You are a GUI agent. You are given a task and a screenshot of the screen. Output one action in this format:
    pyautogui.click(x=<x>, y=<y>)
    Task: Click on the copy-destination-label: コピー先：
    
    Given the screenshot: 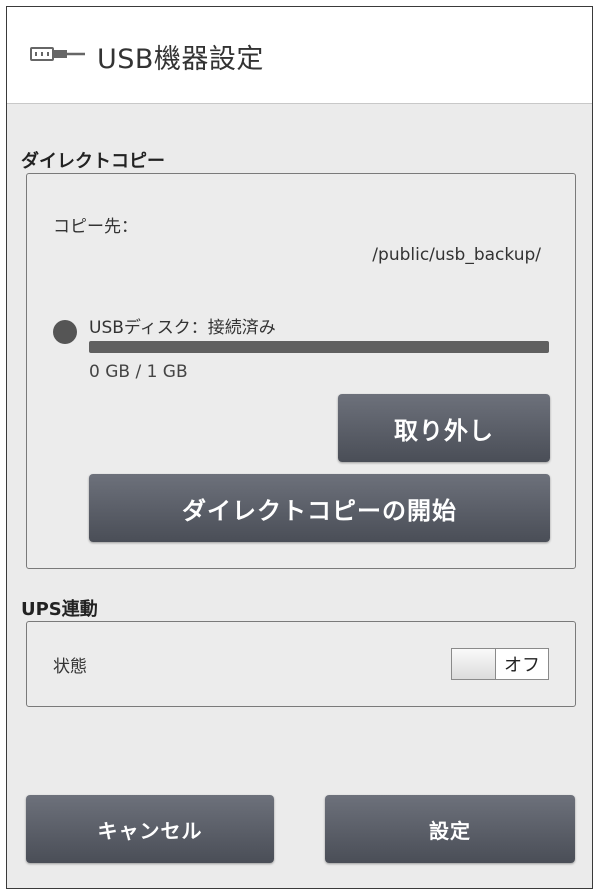 What is the action you would take?
    pyautogui.click(x=95, y=227)
    